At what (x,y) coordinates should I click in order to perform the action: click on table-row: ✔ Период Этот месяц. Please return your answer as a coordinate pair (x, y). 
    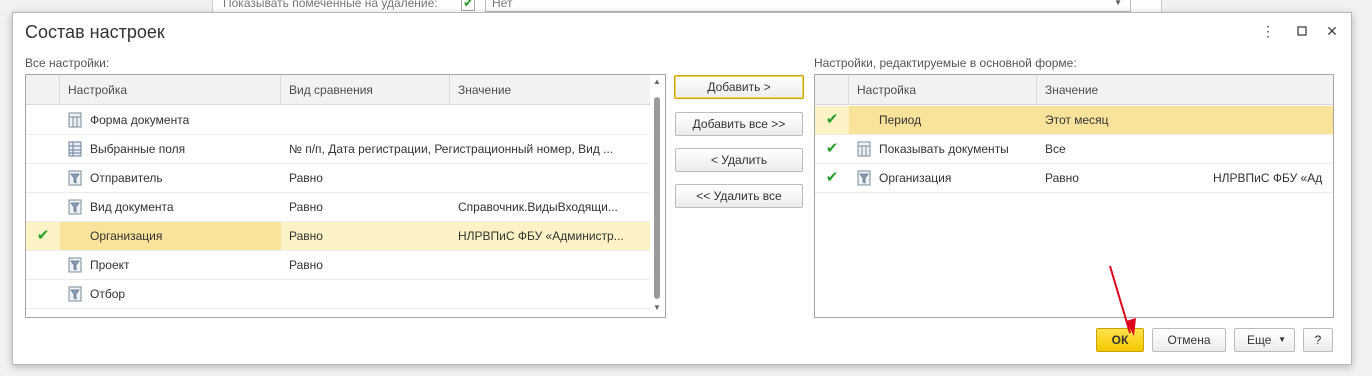
    Looking at the image, I should click on (1074, 120).